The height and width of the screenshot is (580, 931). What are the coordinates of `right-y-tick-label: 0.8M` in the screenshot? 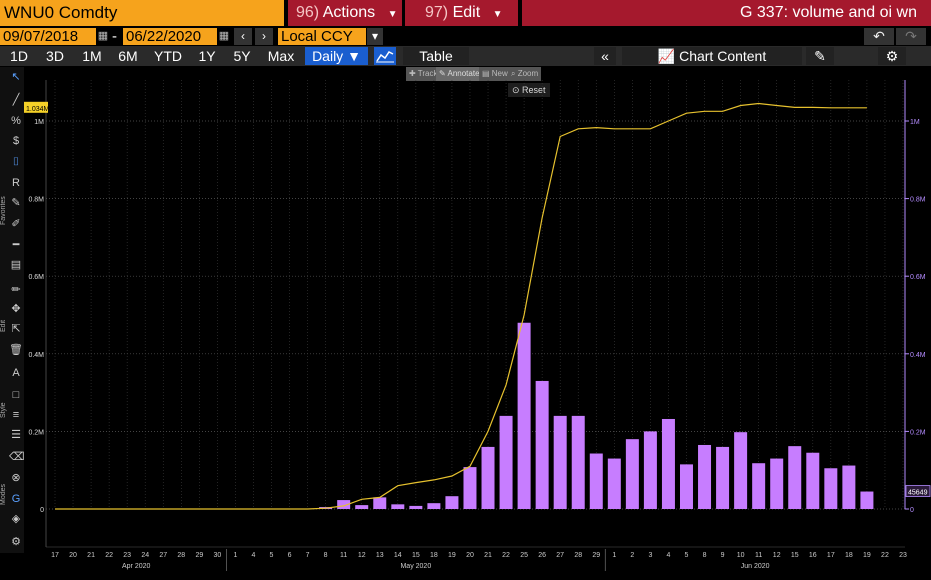 It's located at (918, 200).